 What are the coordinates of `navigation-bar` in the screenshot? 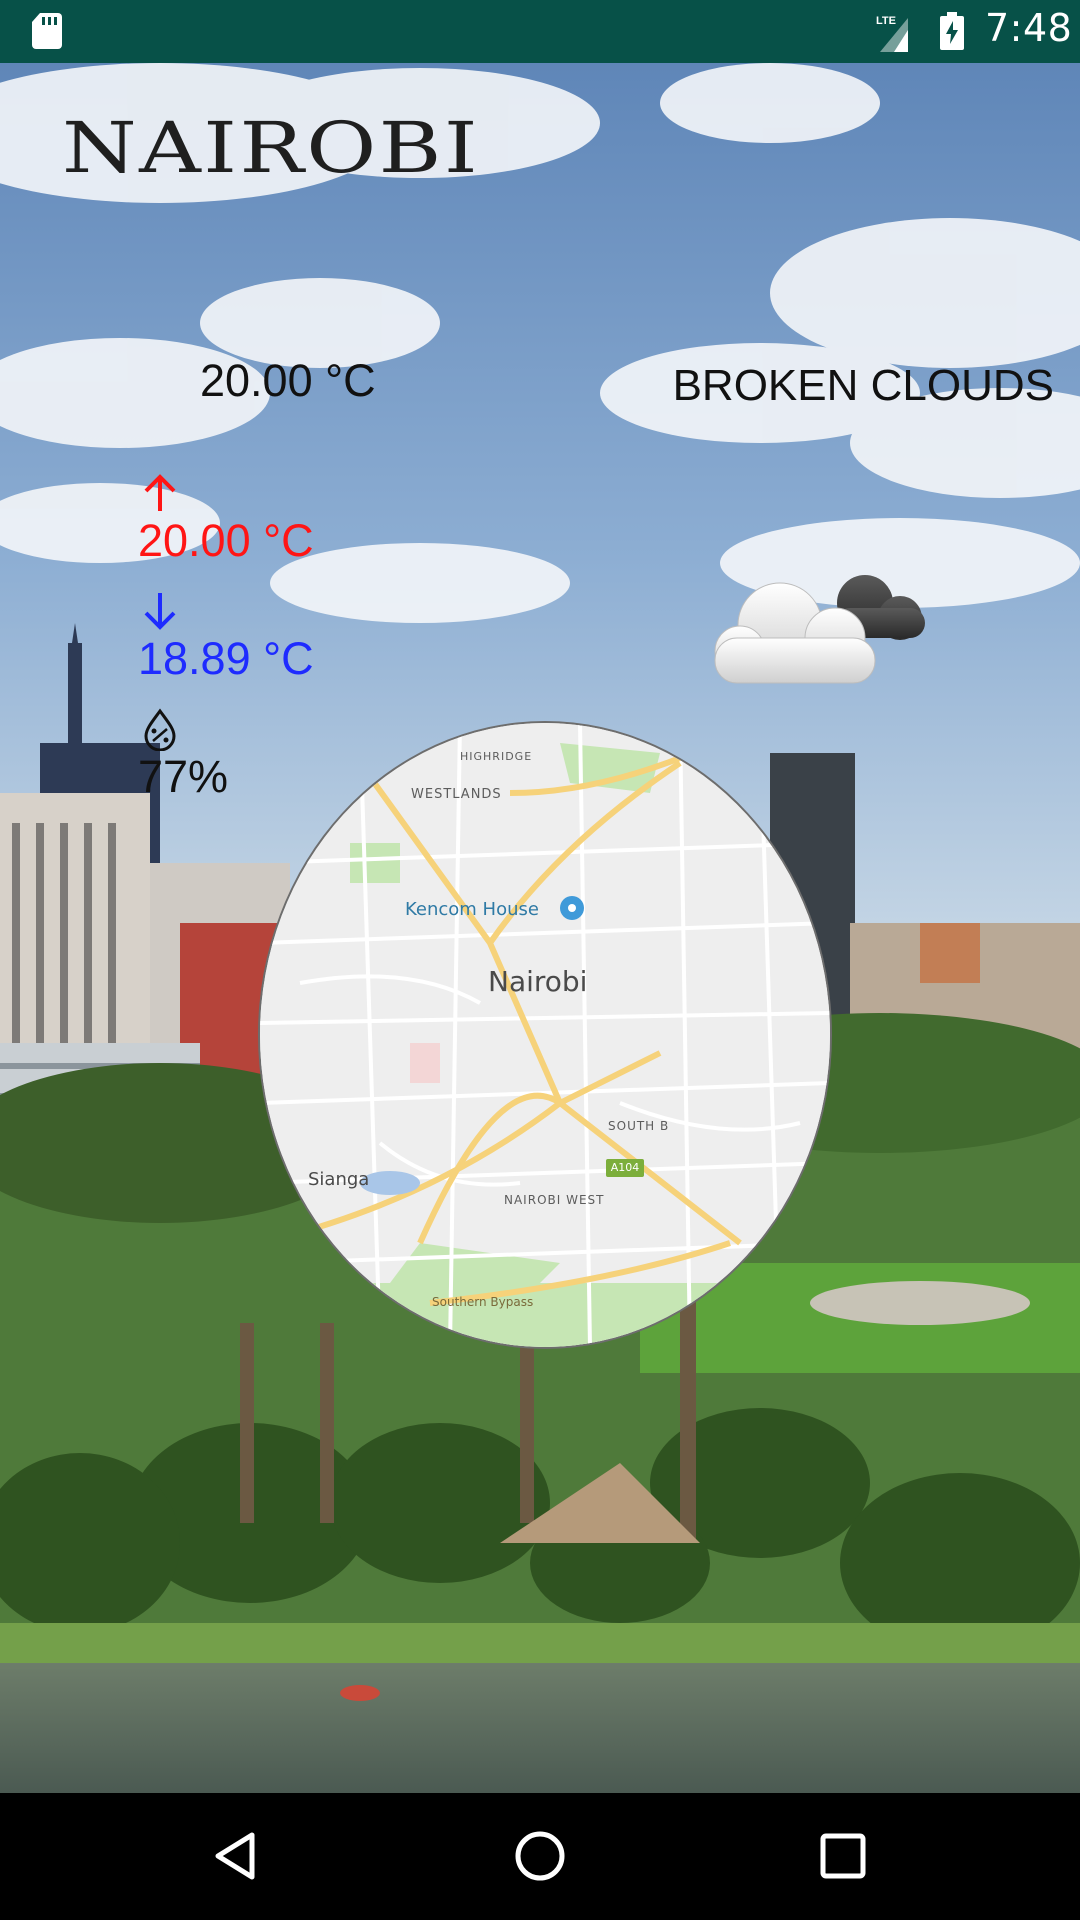 It's located at (540, 1856).